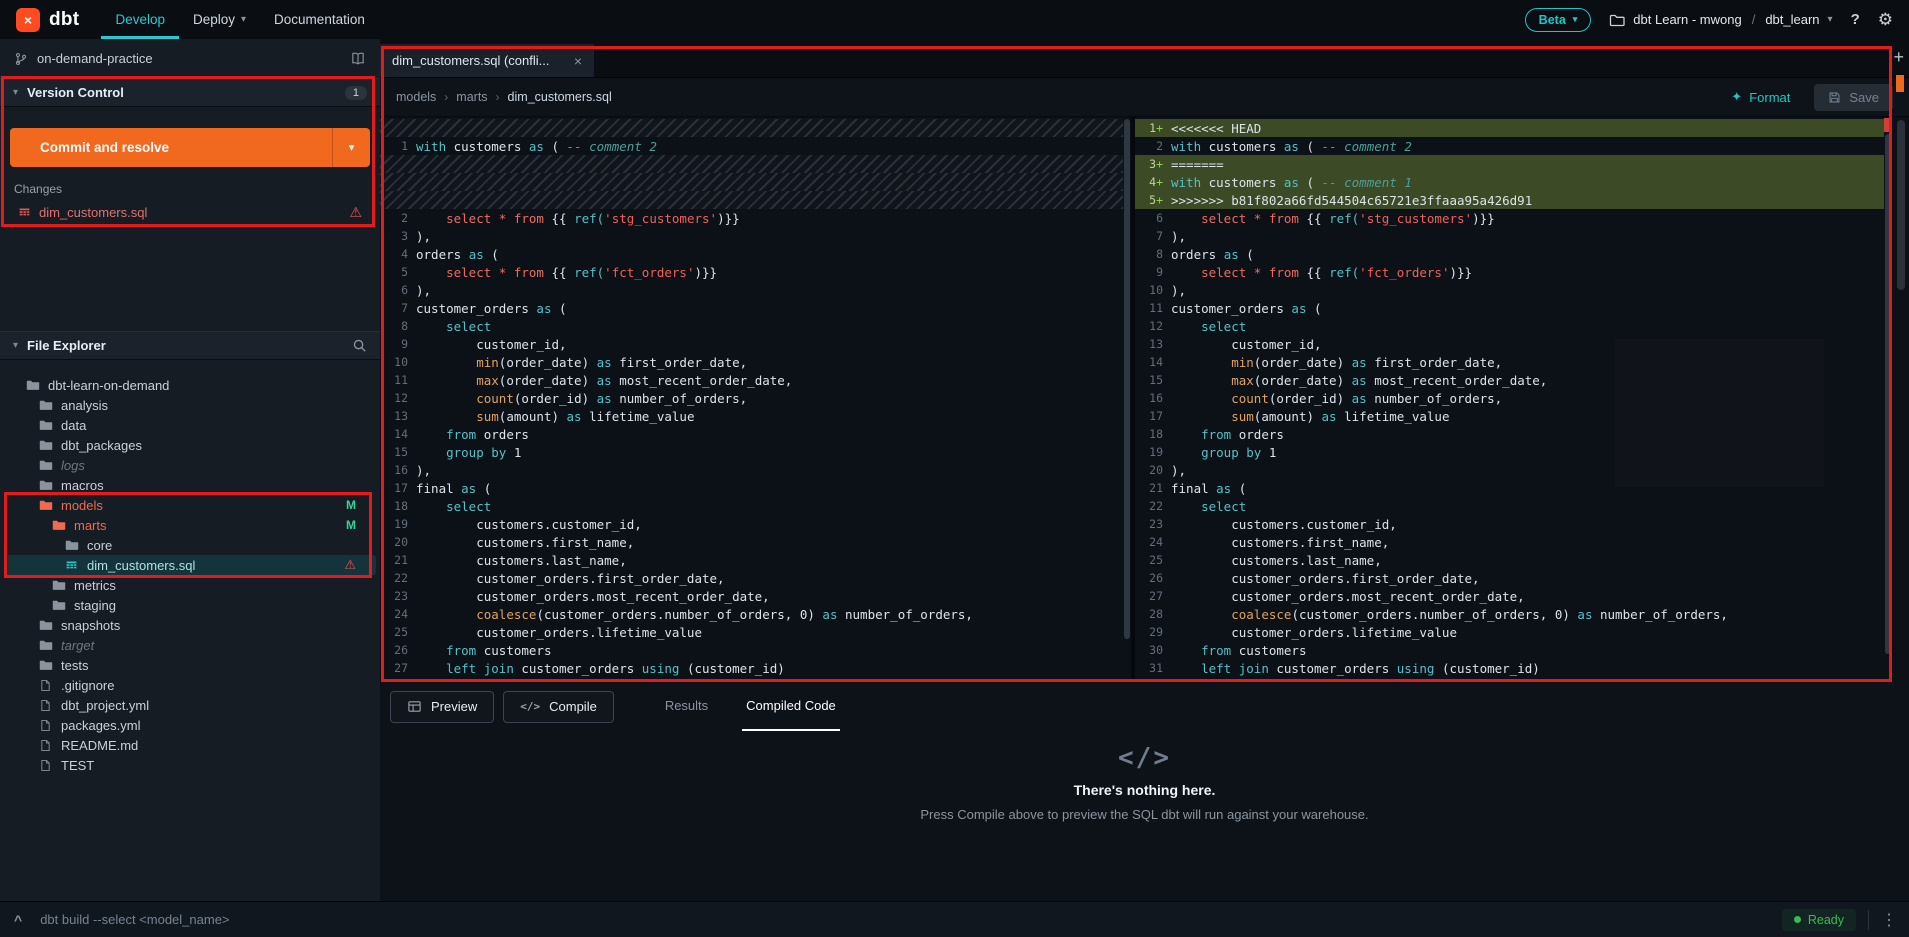 This screenshot has height=937, width=1909. Describe the element at coordinates (1509, 308) in the screenshot. I see `code-line-right-11: 11 customer_orders as (` at that location.